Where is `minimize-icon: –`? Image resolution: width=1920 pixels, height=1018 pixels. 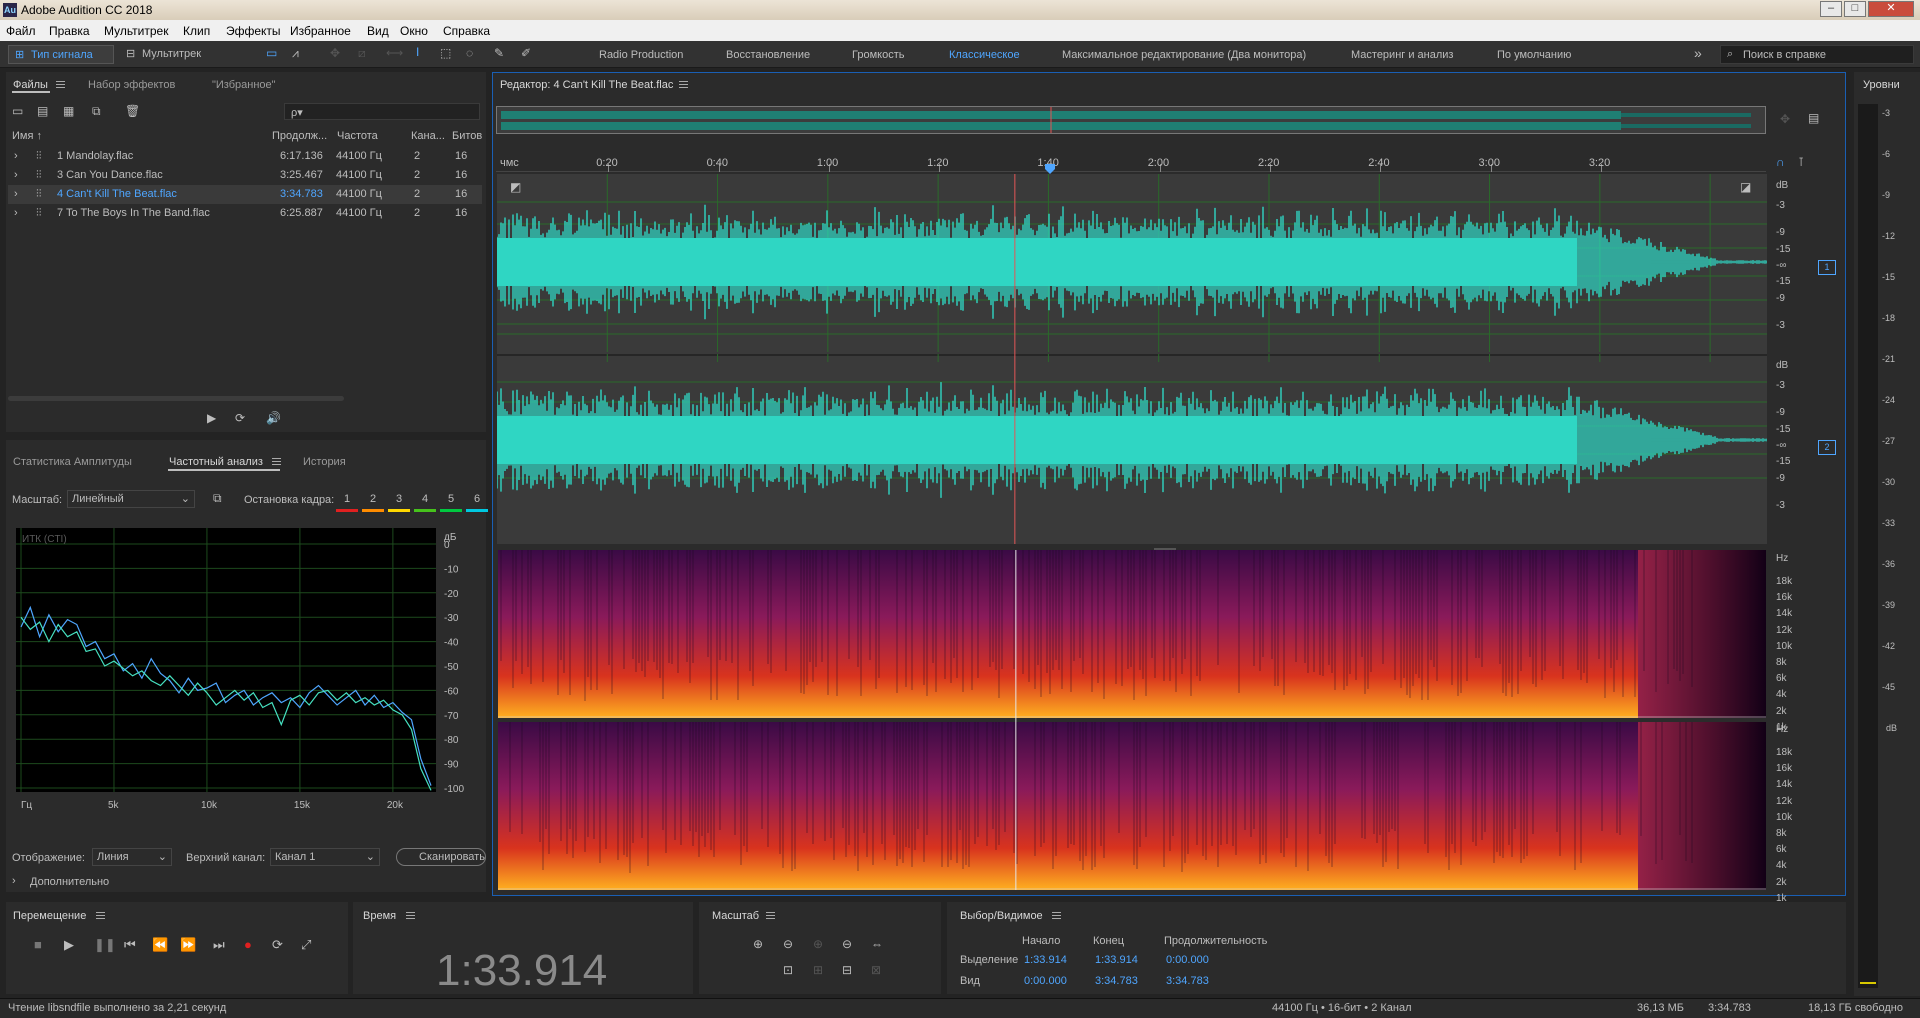 minimize-icon: – is located at coordinates (1831, 9).